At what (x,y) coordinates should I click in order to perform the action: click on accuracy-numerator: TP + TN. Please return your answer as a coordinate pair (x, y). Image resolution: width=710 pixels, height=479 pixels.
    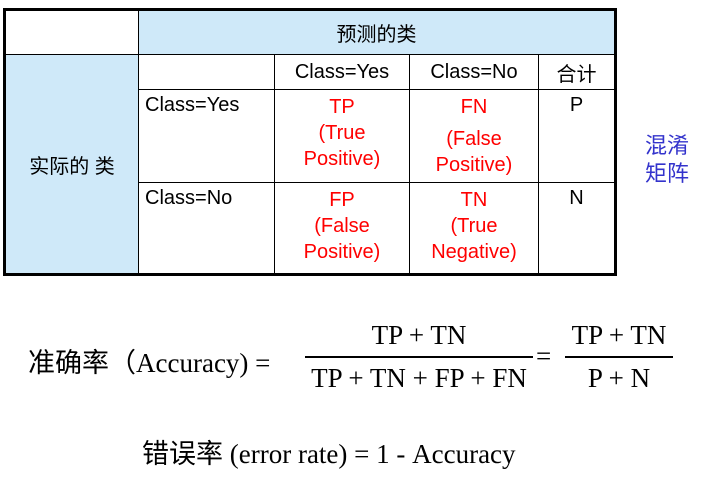
    Looking at the image, I should click on (419, 335).